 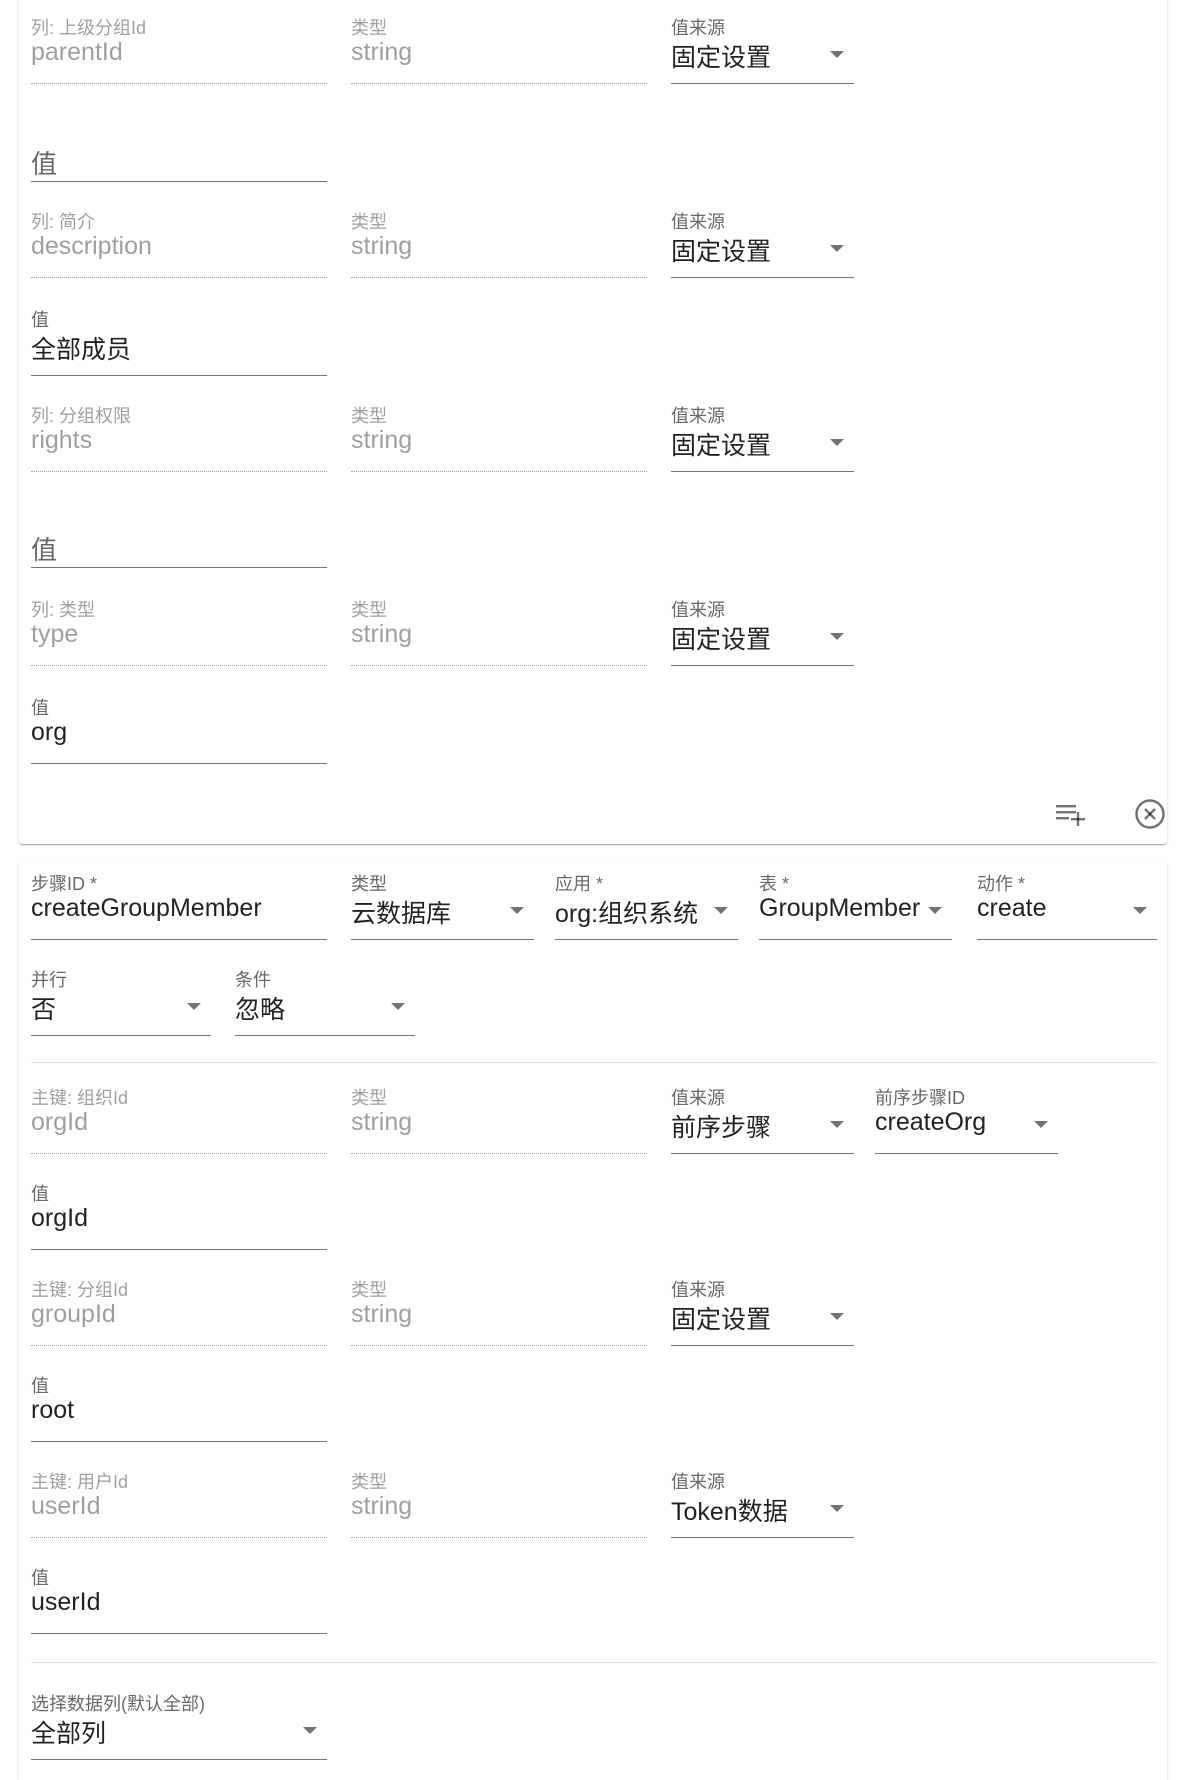 I want to click on field-value: root, so click(x=53, y=1410).